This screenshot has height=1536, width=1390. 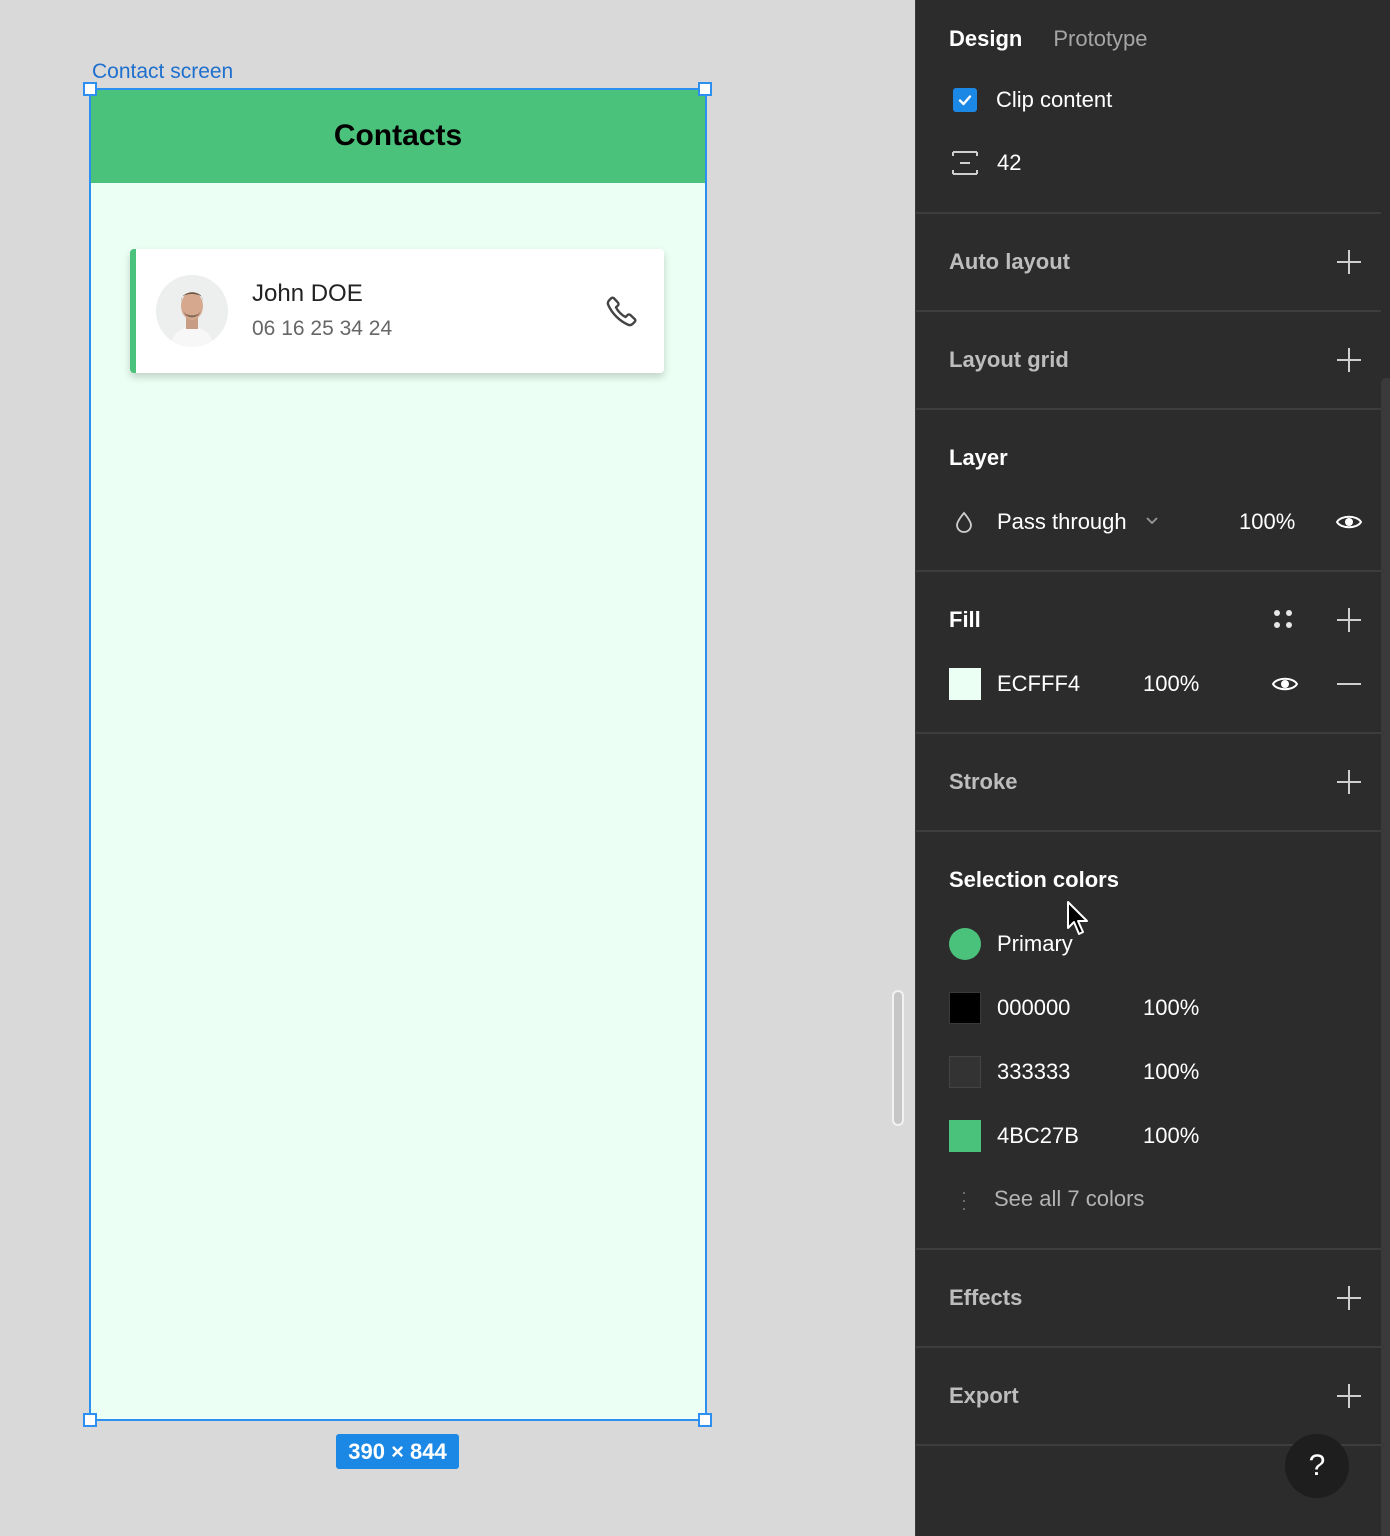 I want to click on app-title: Contacts, so click(x=398, y=135).